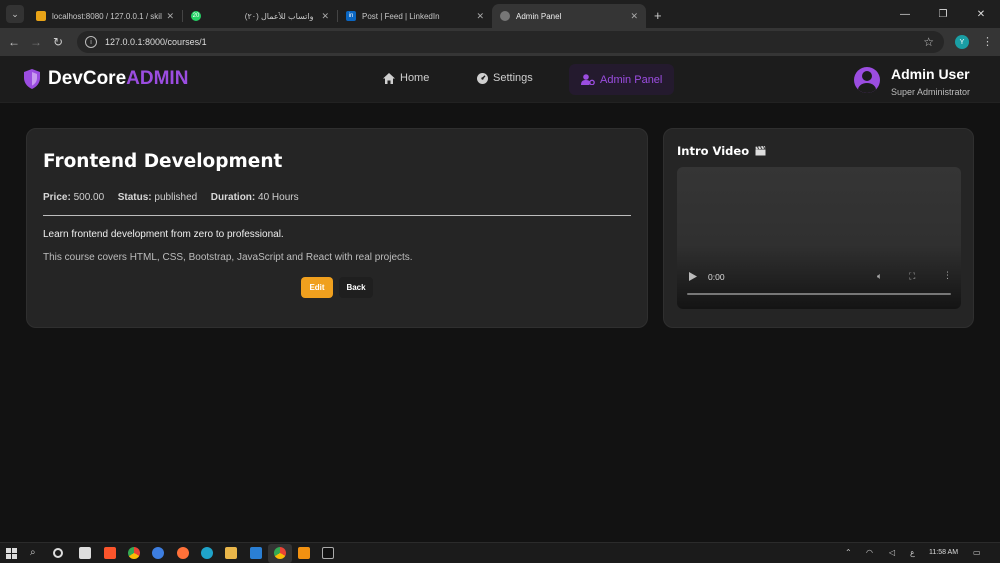 This screenshot has height=563, width=1000. Describe the element at coordinates (943, 552) in the screenshot. I see `clock: 11:58 AM` at that location.